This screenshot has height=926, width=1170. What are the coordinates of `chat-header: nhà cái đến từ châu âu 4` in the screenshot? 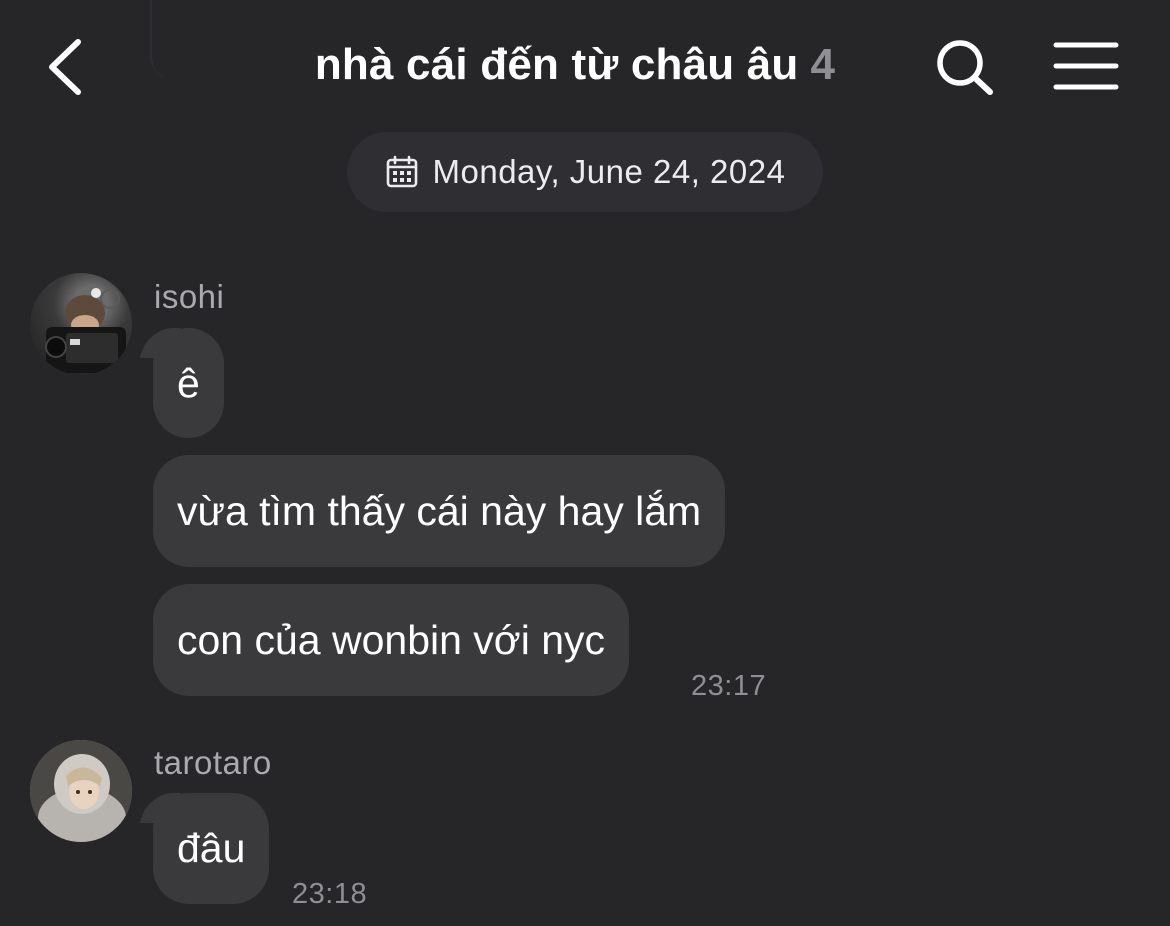 It's located at (585, 65).